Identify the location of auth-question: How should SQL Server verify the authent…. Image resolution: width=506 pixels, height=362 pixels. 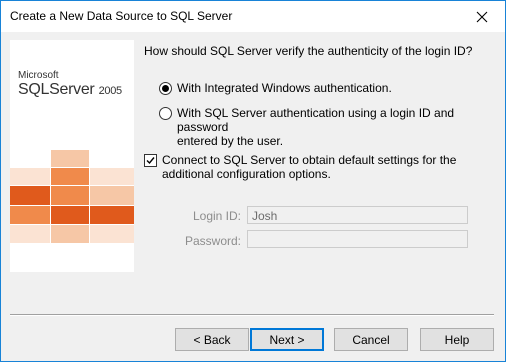
(308, 51).